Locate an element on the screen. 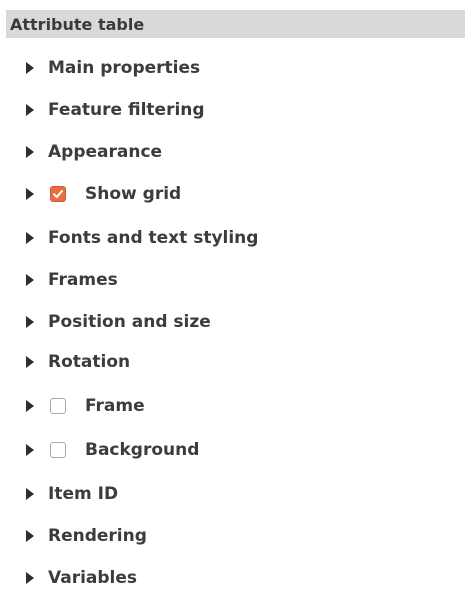 The height and width of the screenshot is (598, 465). section-show-grid: Show grid is located at coordinates (232, 194).